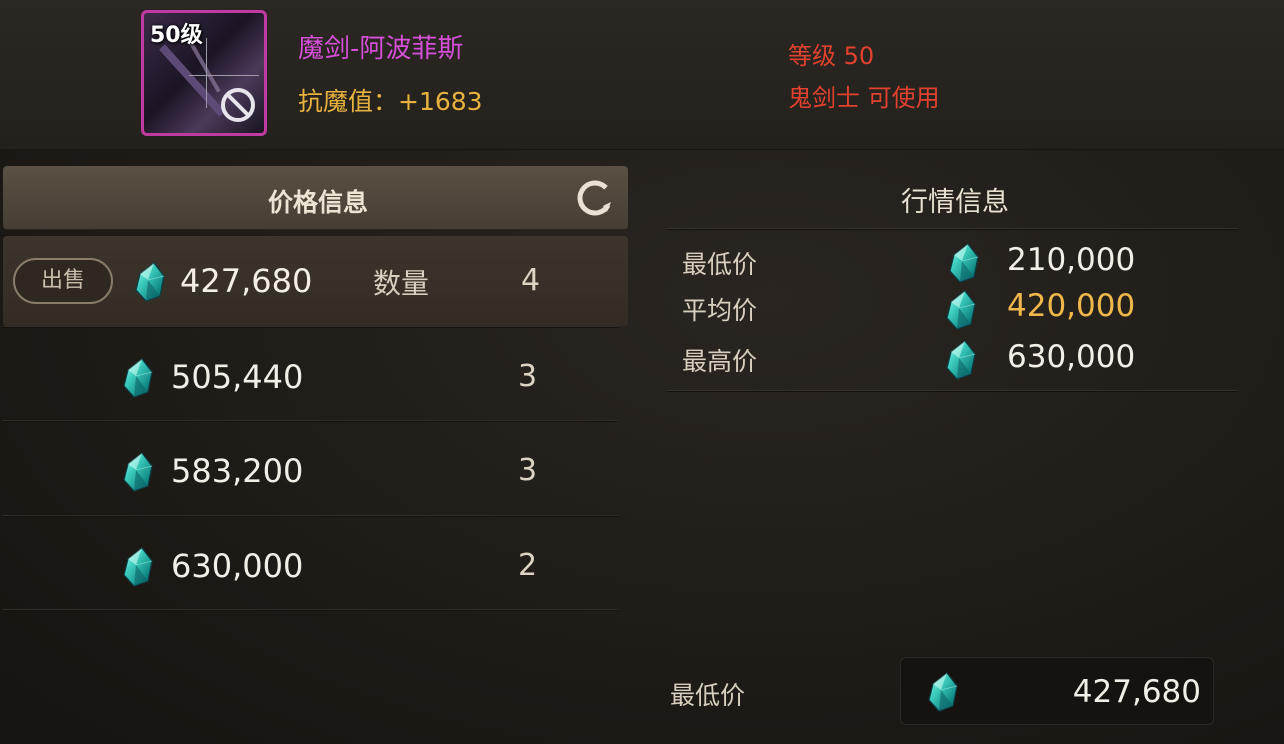  What do you see at coordinates (237, 471) in the screenshot?
I see `listing-price: 583,200` at bounding box center [237, 471].